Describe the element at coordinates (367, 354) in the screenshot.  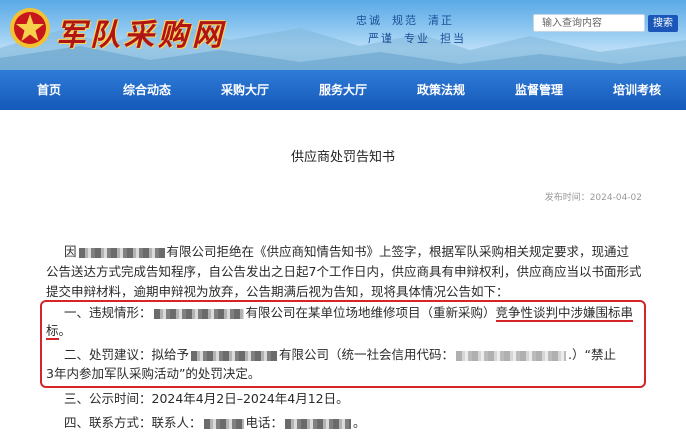
I see `item2-mid: 有限公司（统一社会信用代码：` at that location.